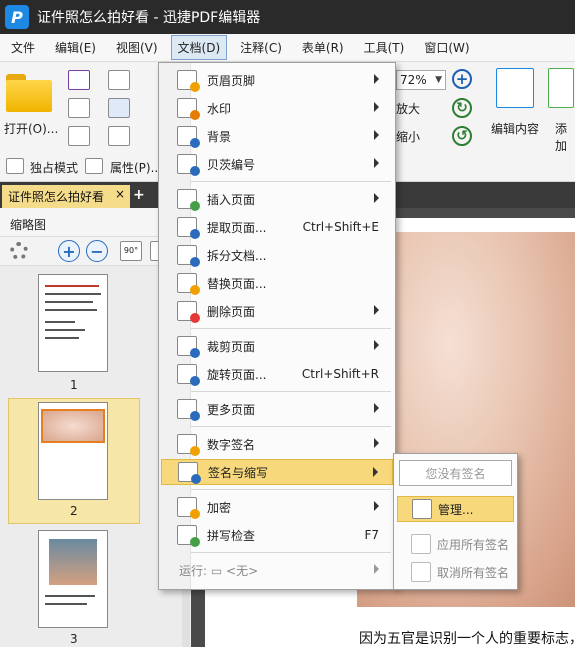  What do you see at coordinates (323, 47) in the screenshot?
I see `menu-form: 表单(R)` at bounding box center [323, 47].